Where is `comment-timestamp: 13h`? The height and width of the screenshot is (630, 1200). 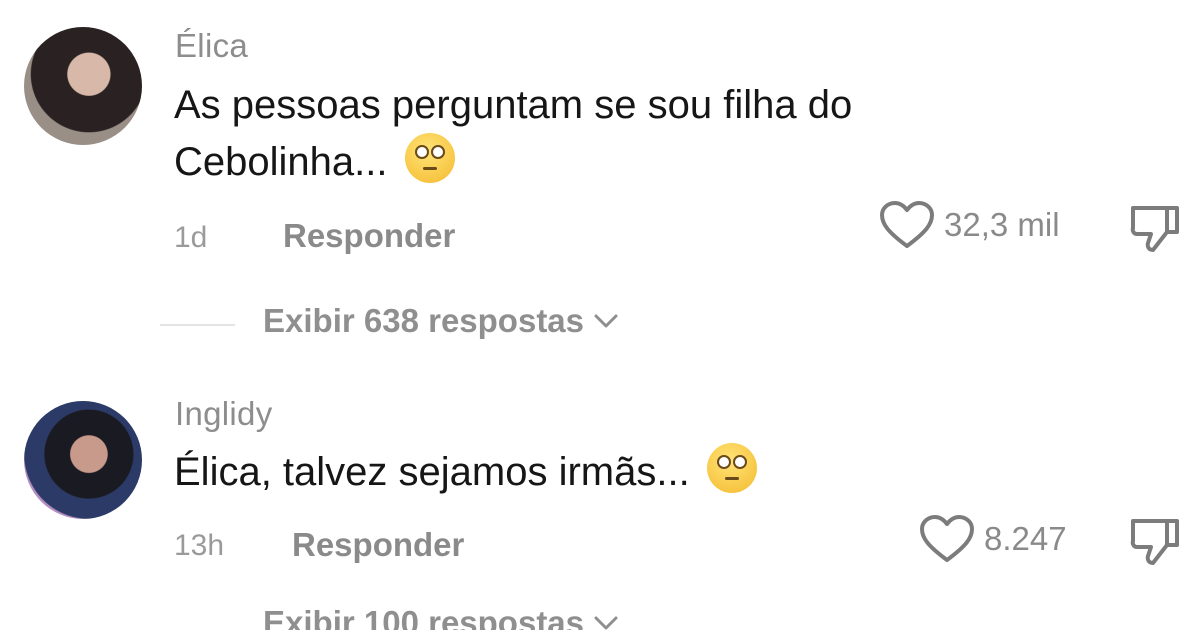 comment-timestamp: 13h is located at coordinates (199, 545).